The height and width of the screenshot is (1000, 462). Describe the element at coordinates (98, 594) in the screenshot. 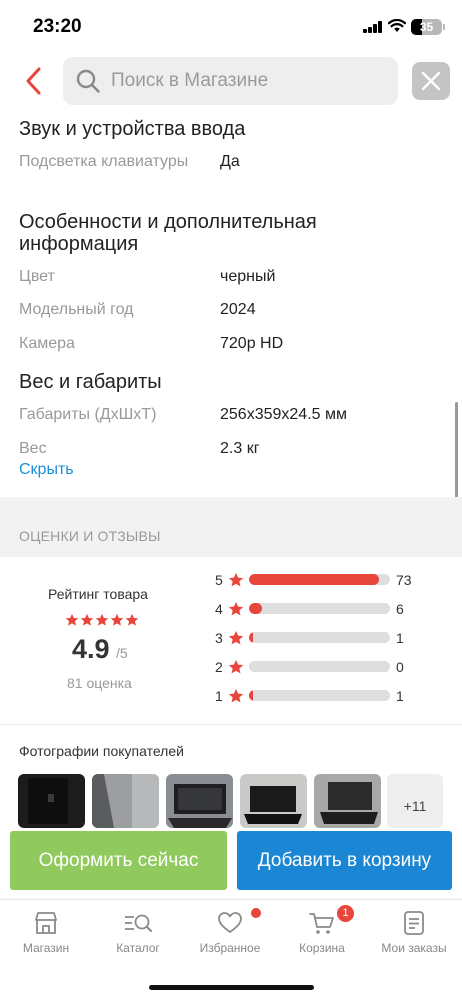

I see `rating-title: Рейтинг товара` at that location.